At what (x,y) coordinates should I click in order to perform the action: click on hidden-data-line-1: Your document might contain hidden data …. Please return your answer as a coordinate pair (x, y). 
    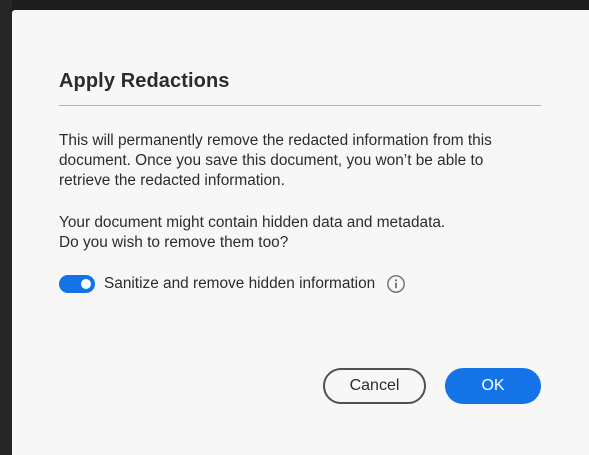
    Looking at the image, I should click on (252, 222).